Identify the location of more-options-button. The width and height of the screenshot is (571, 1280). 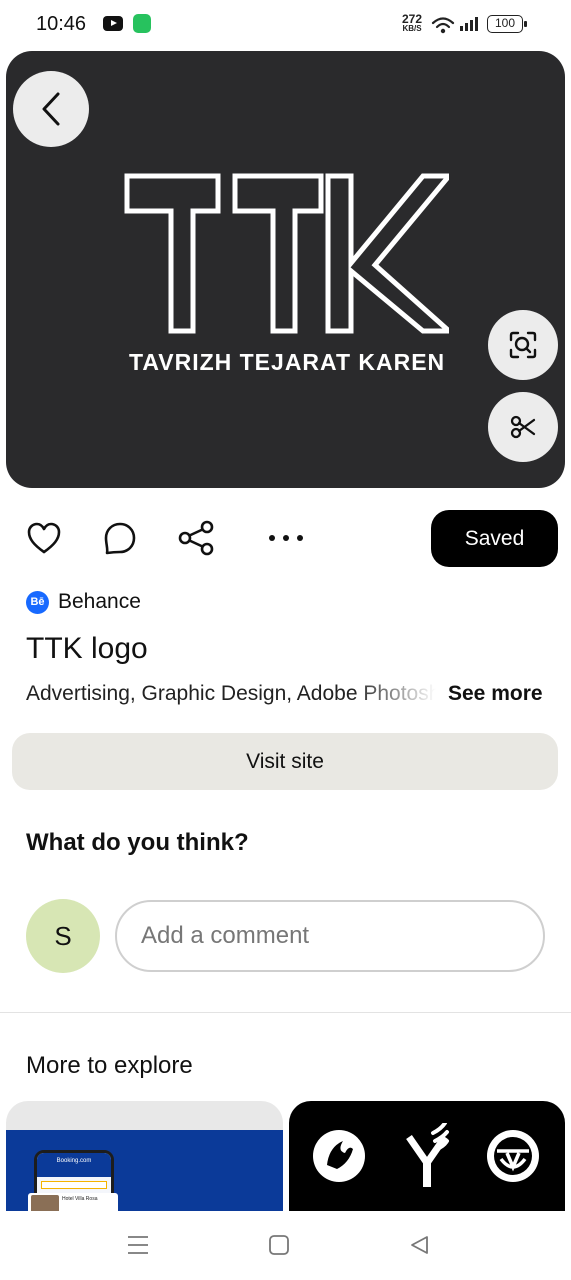
(286, 538).